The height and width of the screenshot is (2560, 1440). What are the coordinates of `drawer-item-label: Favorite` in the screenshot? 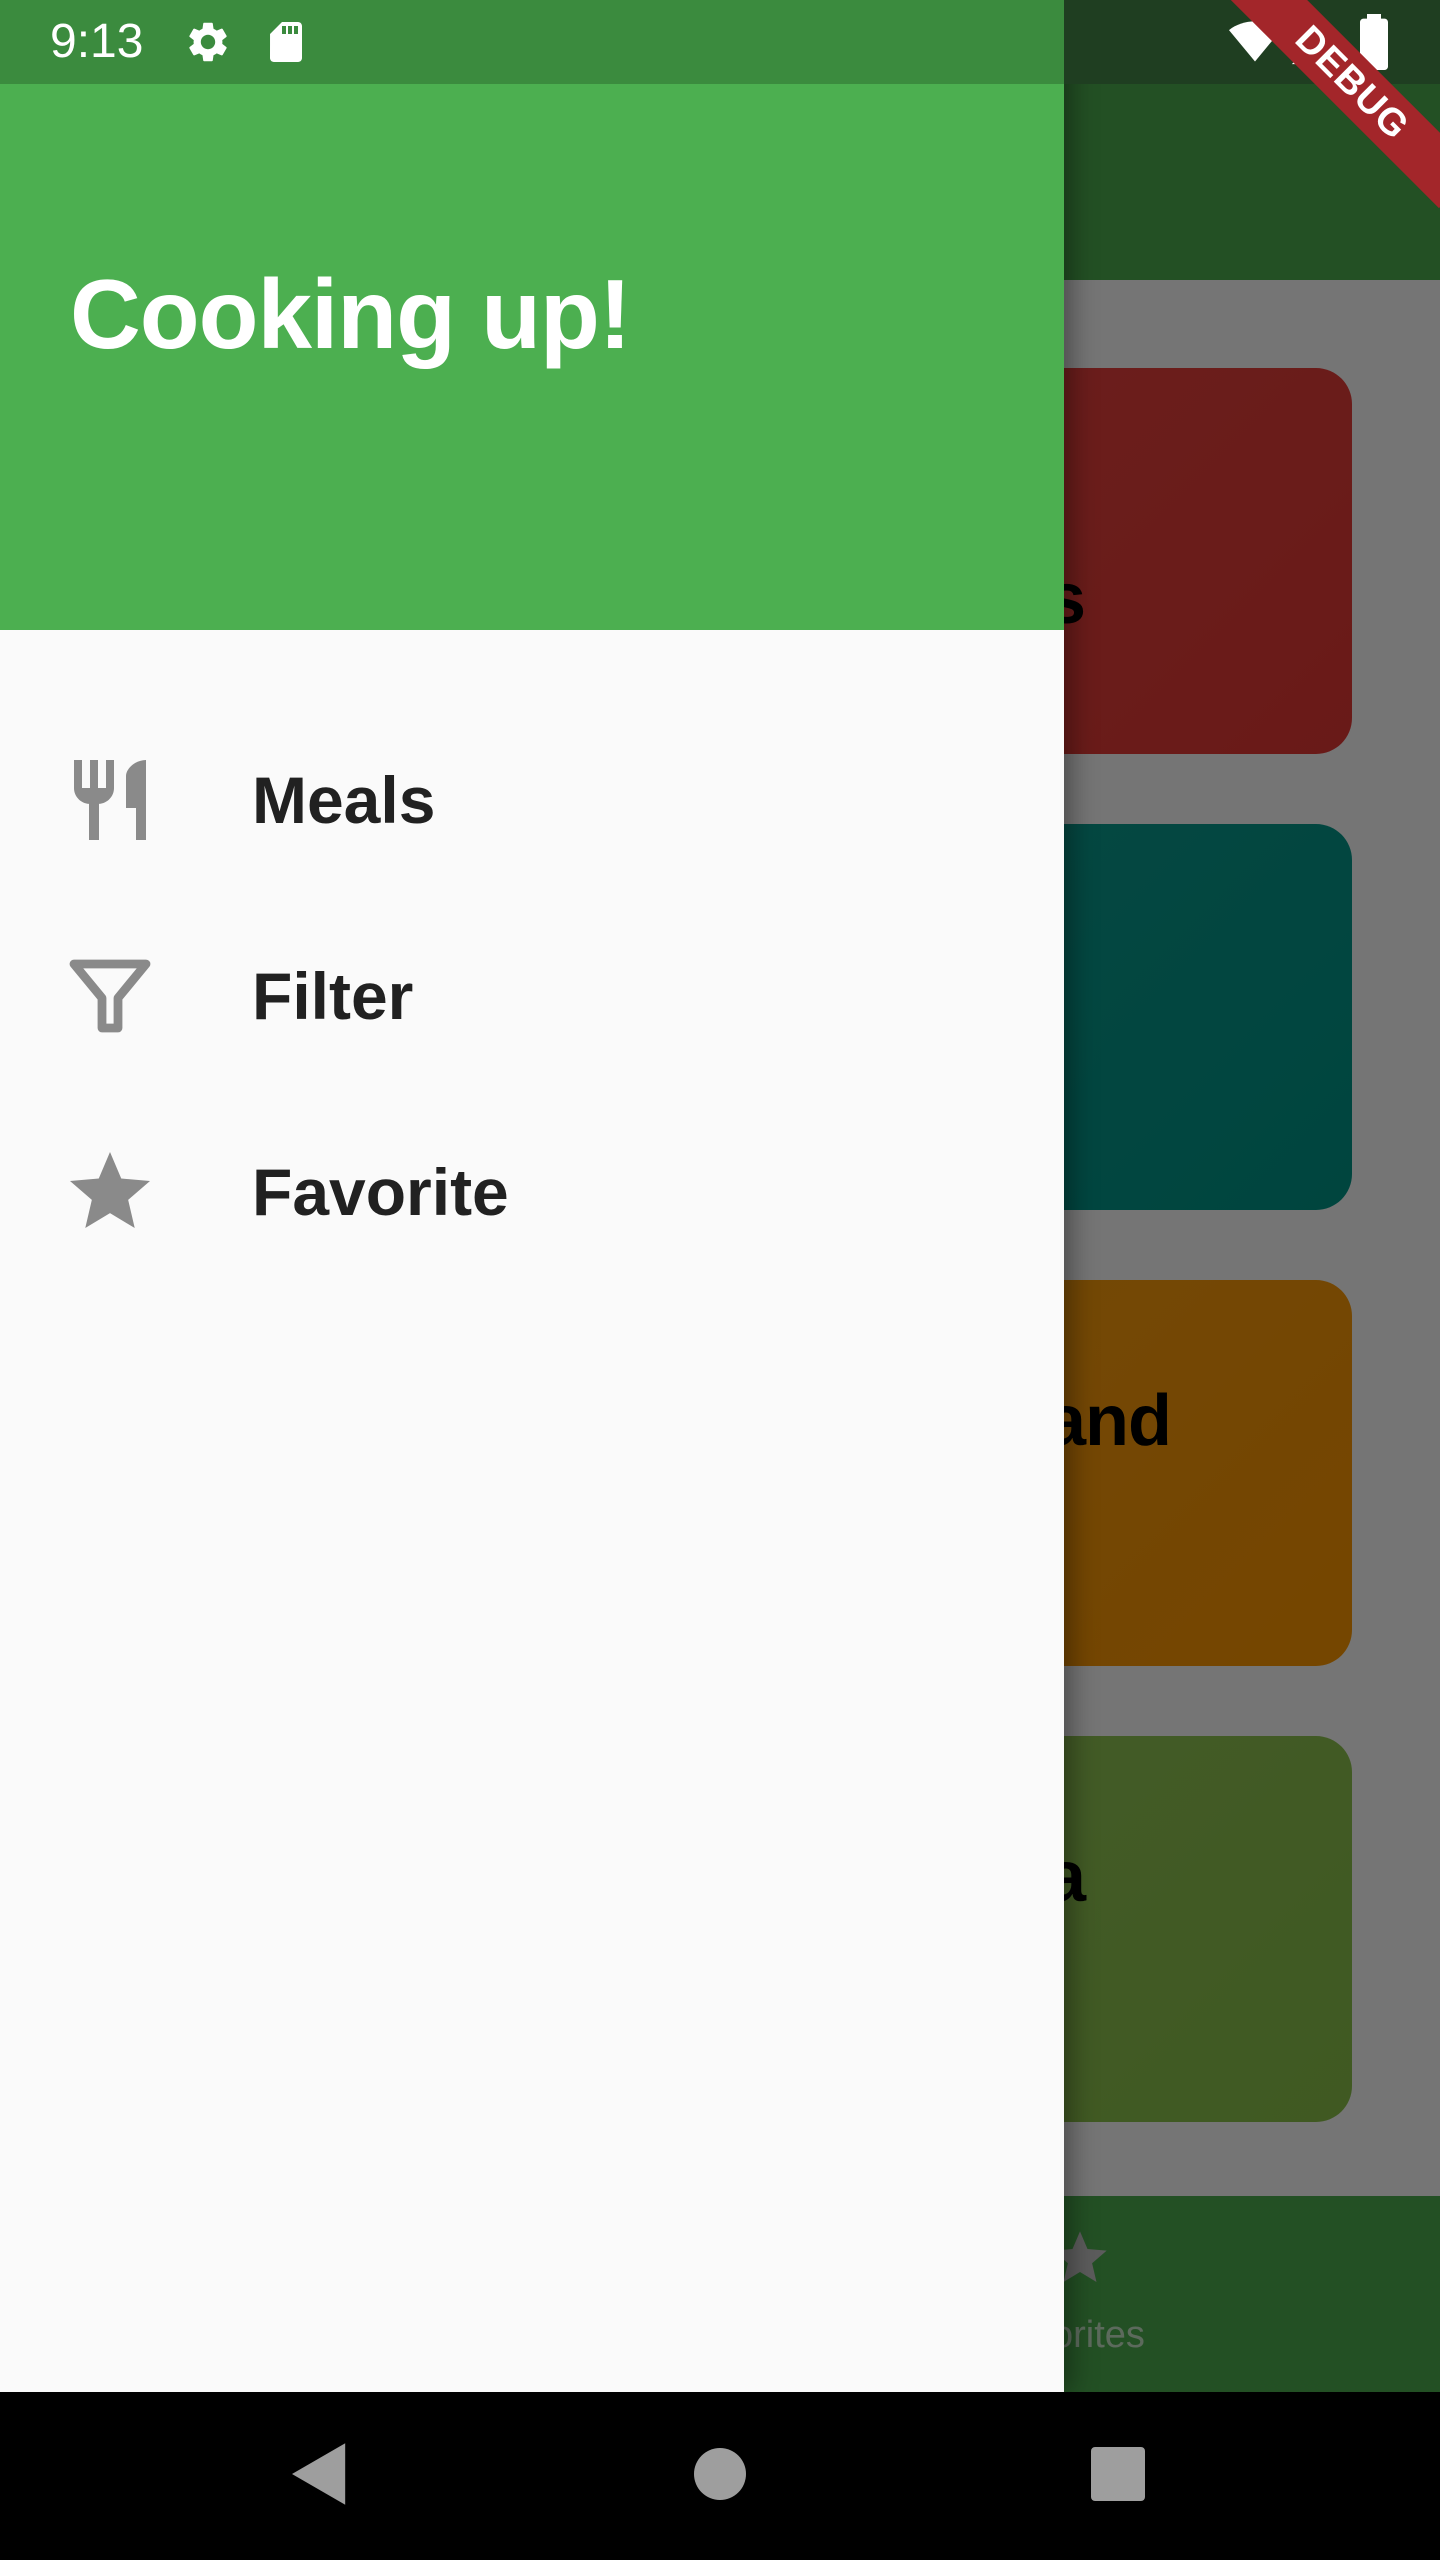 It's located at (380, 1192).